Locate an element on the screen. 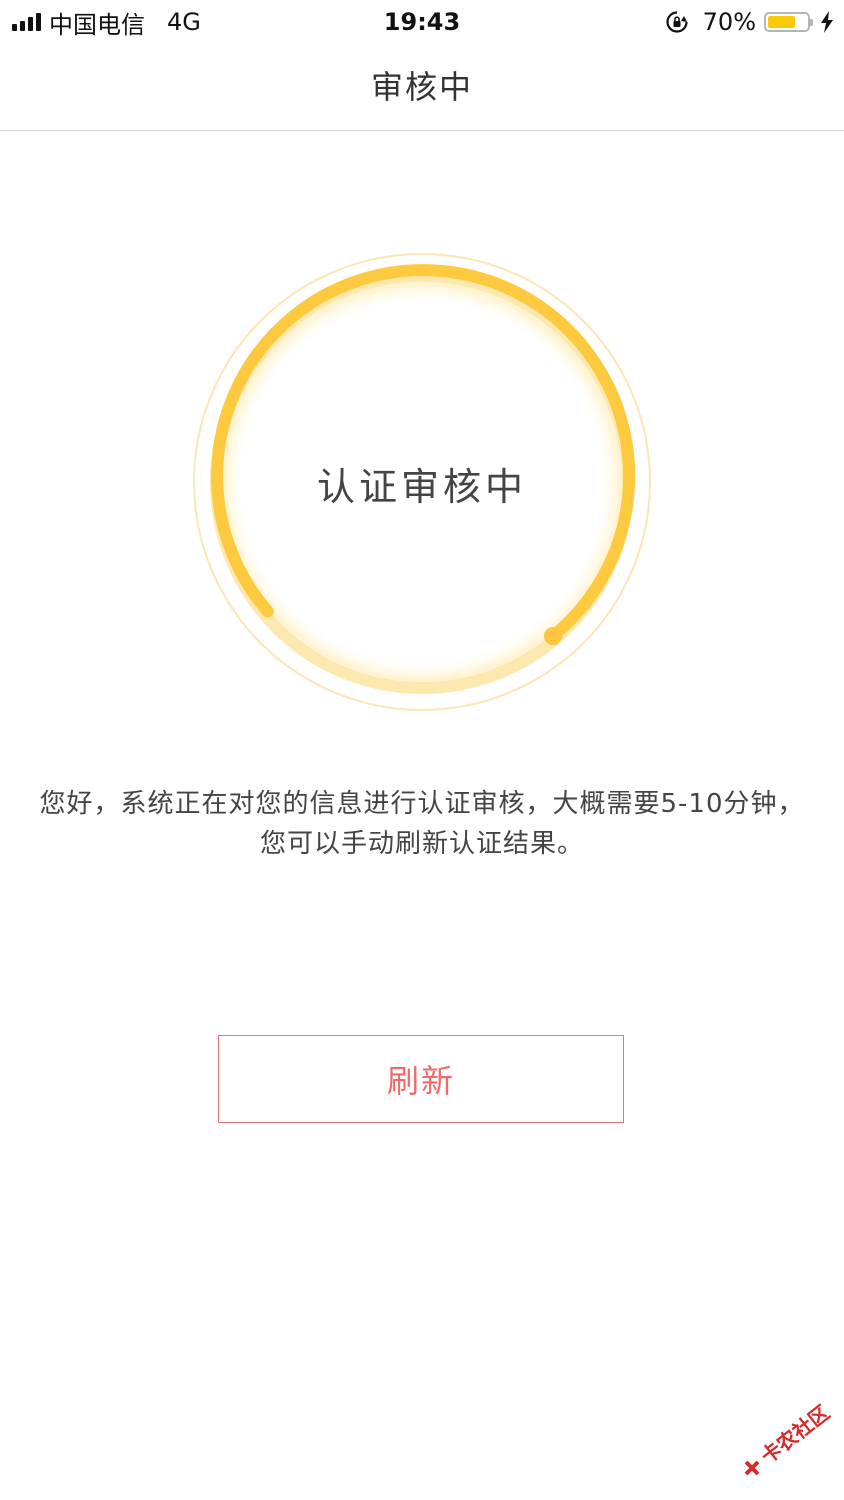 The height and width of the screenshot is (1500, 844). svg-text: 卡农社区 is located at coordinates (794, 1434).